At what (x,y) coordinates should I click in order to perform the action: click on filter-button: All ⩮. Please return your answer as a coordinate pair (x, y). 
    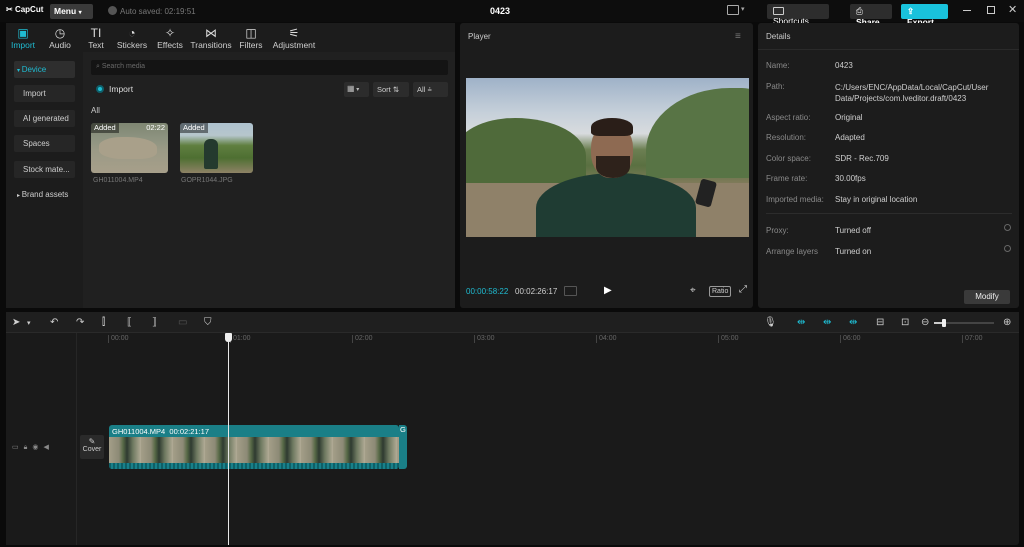
    Looking at the image, I should click on (430, 89).